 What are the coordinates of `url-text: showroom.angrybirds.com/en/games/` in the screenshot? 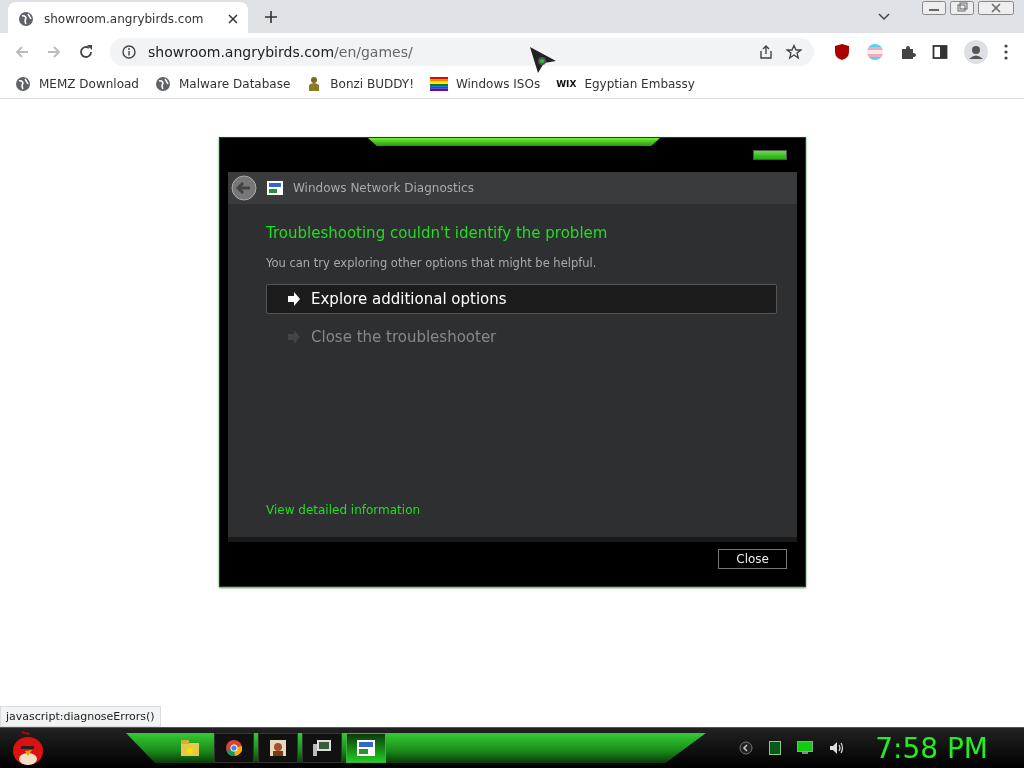 It's located at (280, 51).